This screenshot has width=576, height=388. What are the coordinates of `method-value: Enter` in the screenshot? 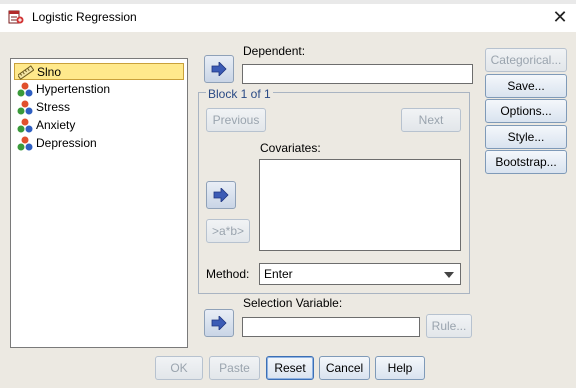 It's located at (278, 274).